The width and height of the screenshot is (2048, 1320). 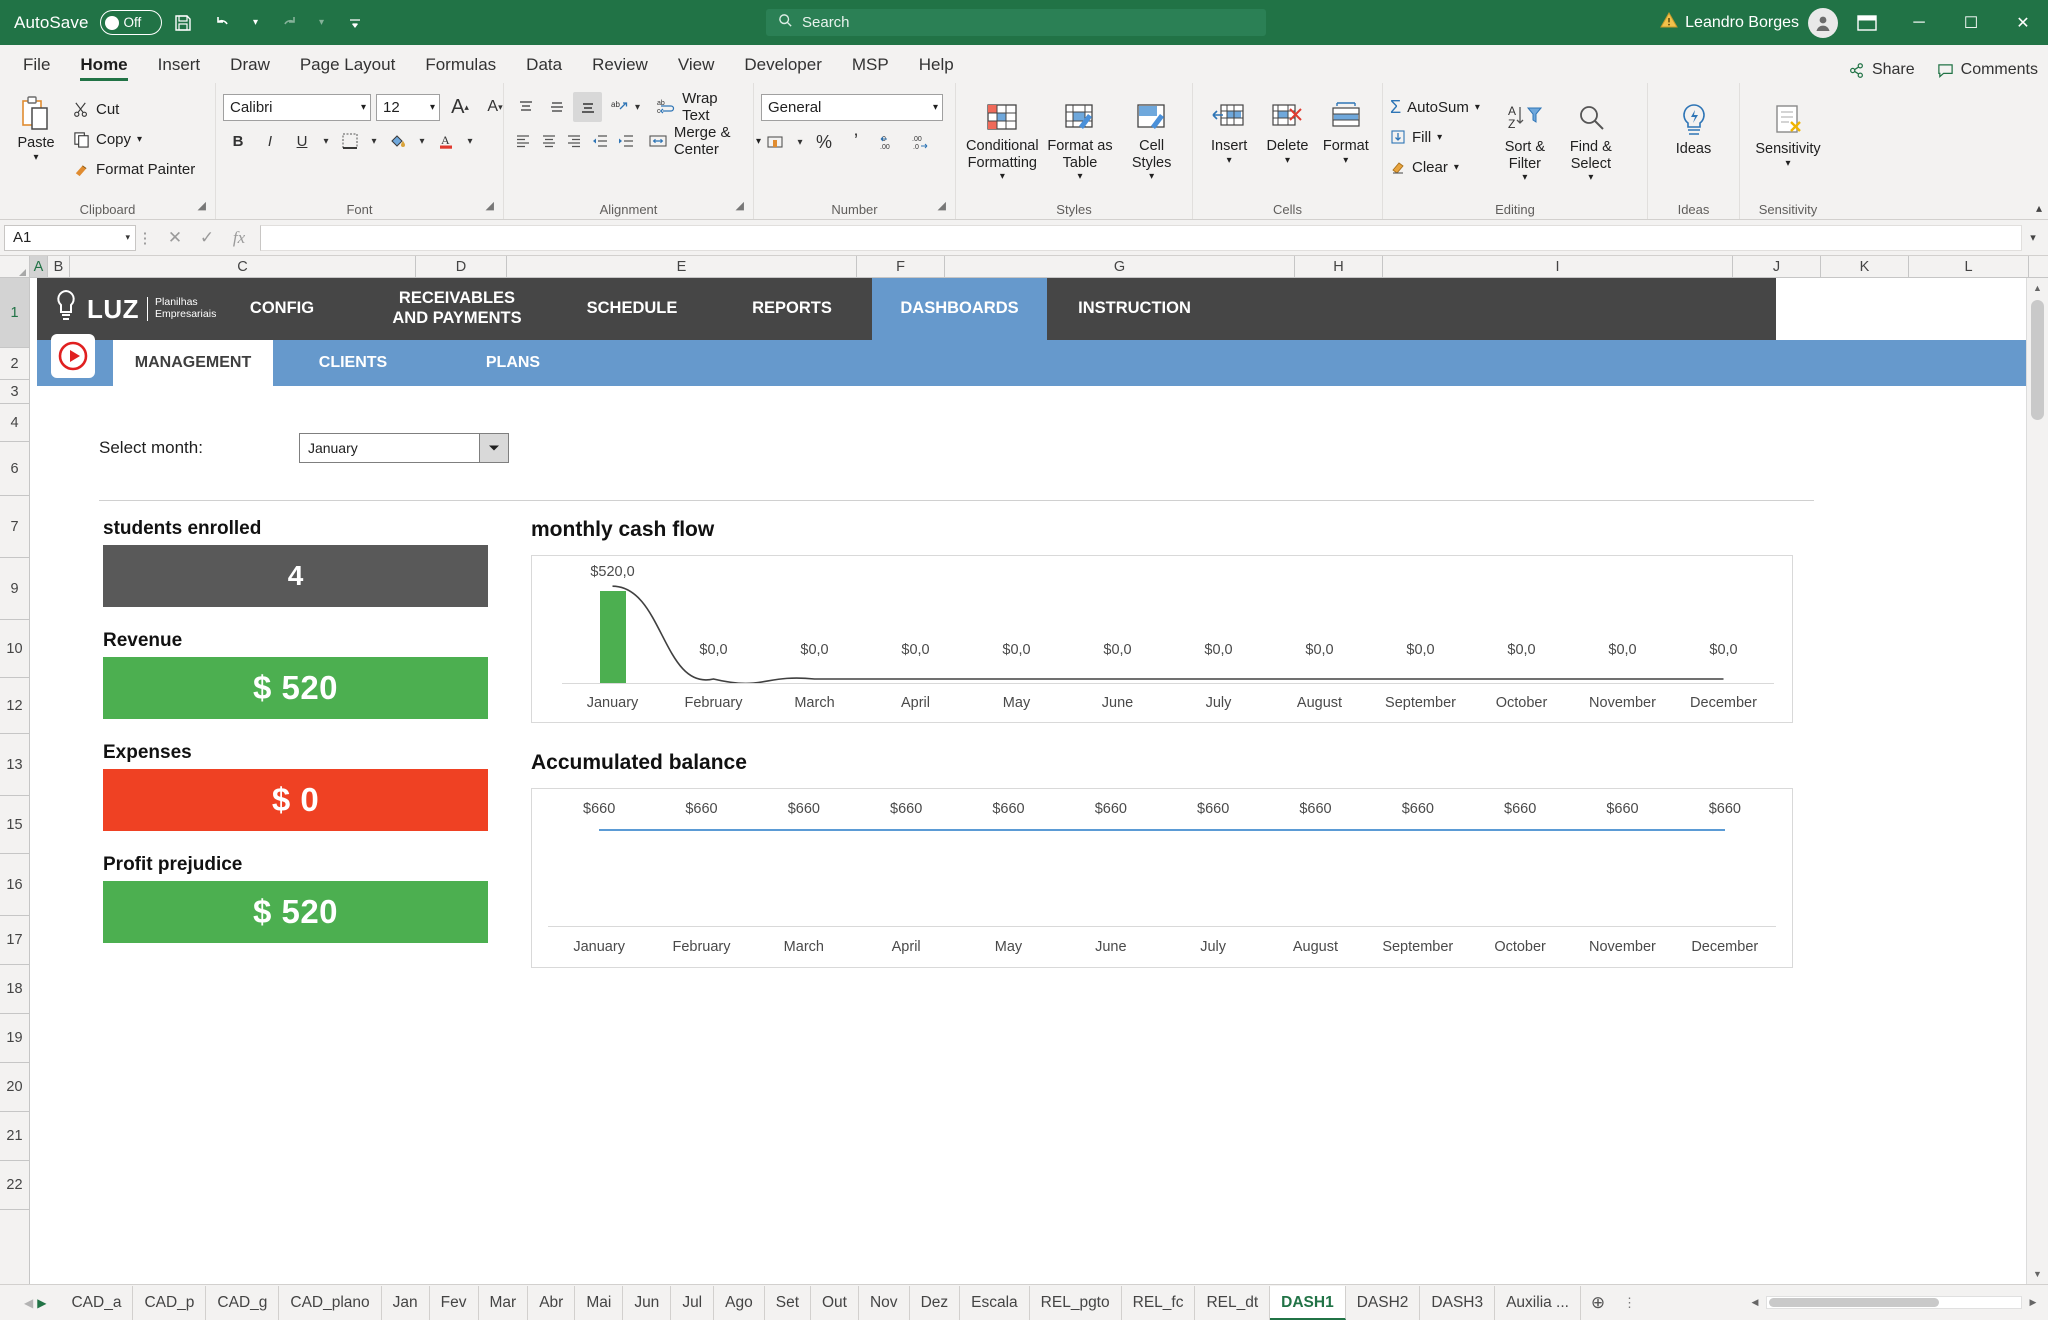 What do you see at coordinates (935, 1302) in the screenshot?
I see `sheet-tab-dez: Dez` at bounding box center [935, 1302].